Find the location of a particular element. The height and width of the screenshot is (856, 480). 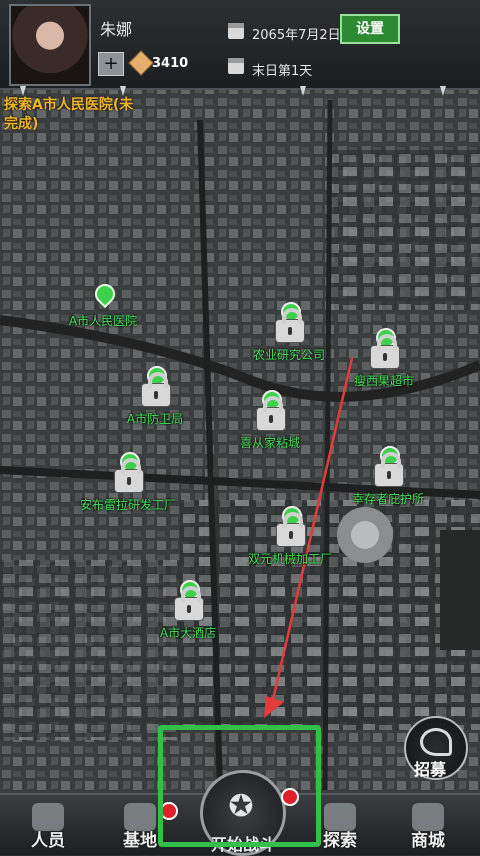

nav-shop: 商城 is located at coordinates (428, 825).